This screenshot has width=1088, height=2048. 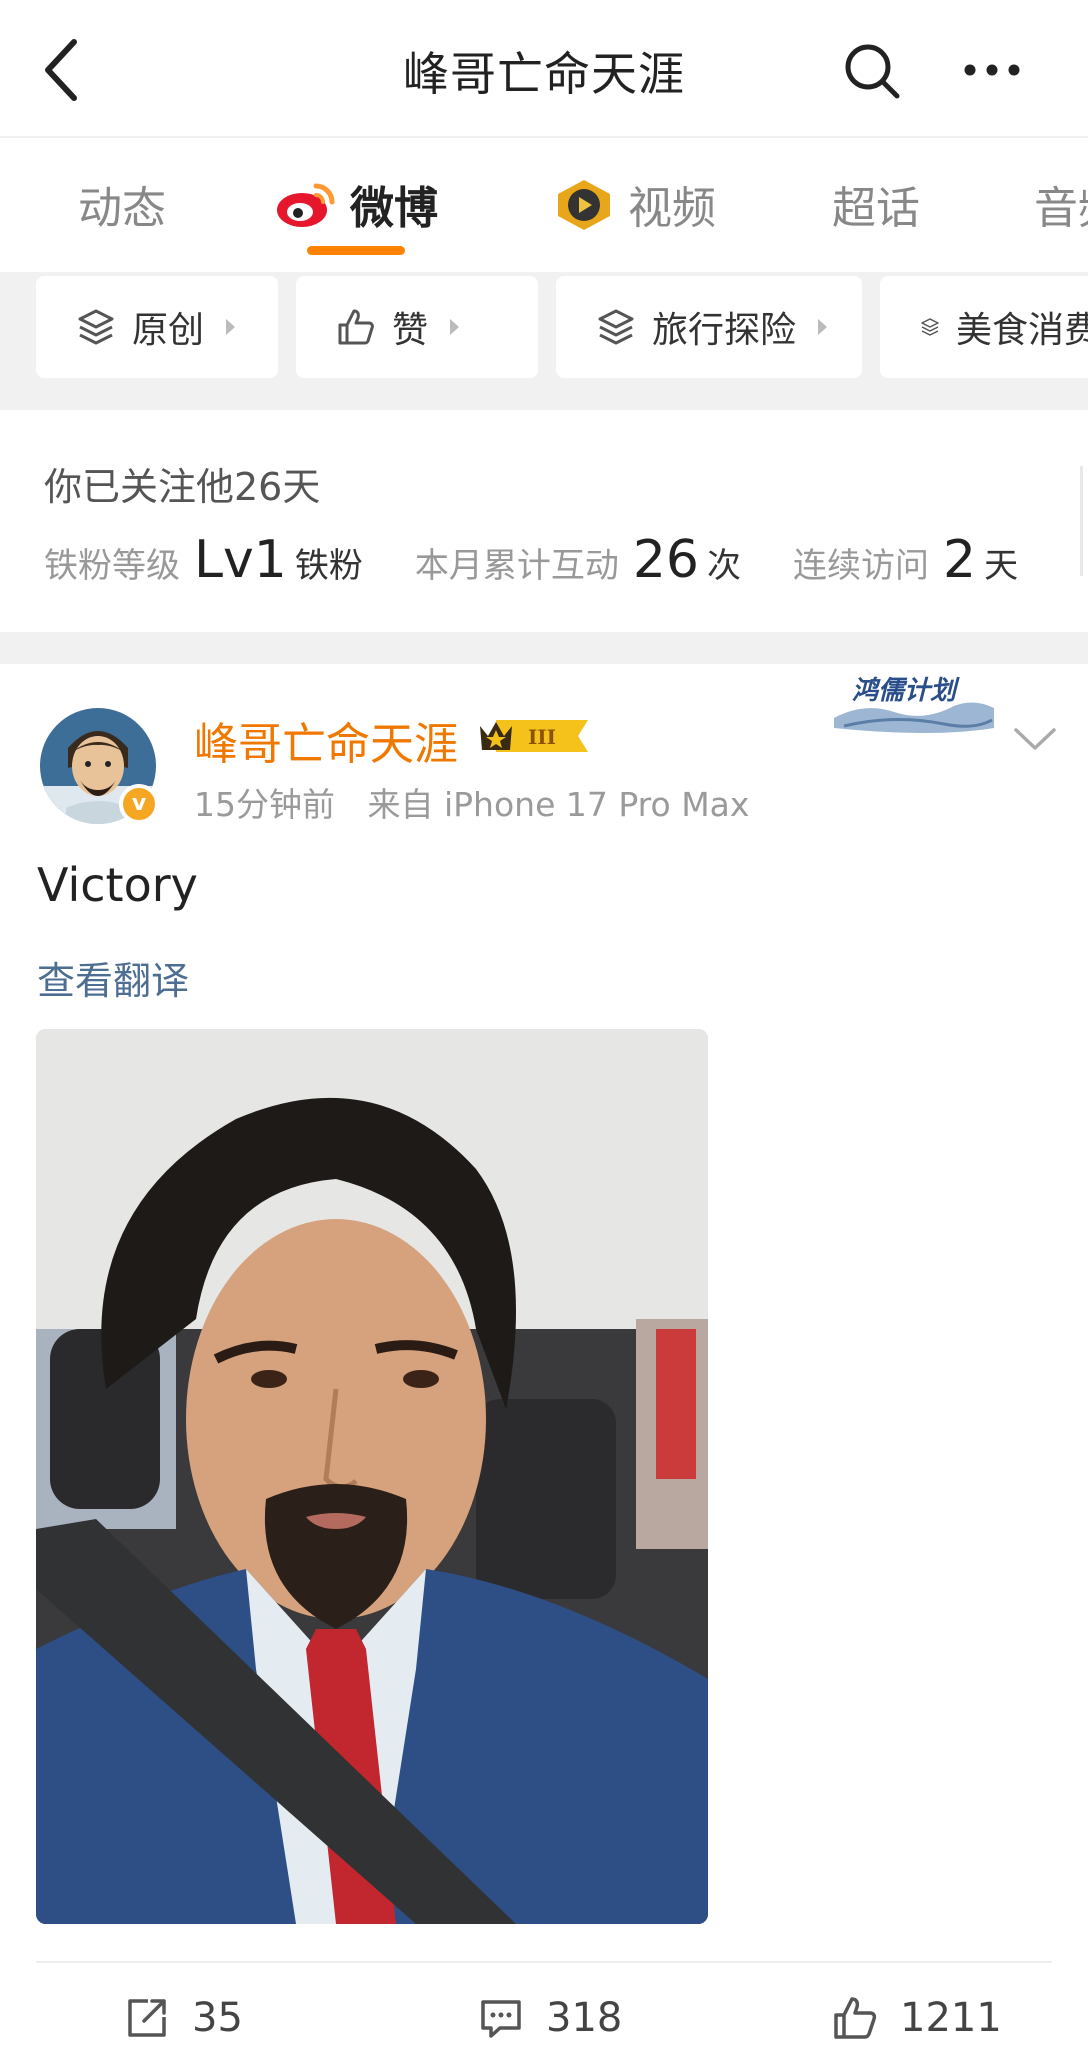 What do you see at coordinates (709, 327) in the screenshot?
I see `chip-travel-adventure: 旅行探险` at bounding box center [709, 327].